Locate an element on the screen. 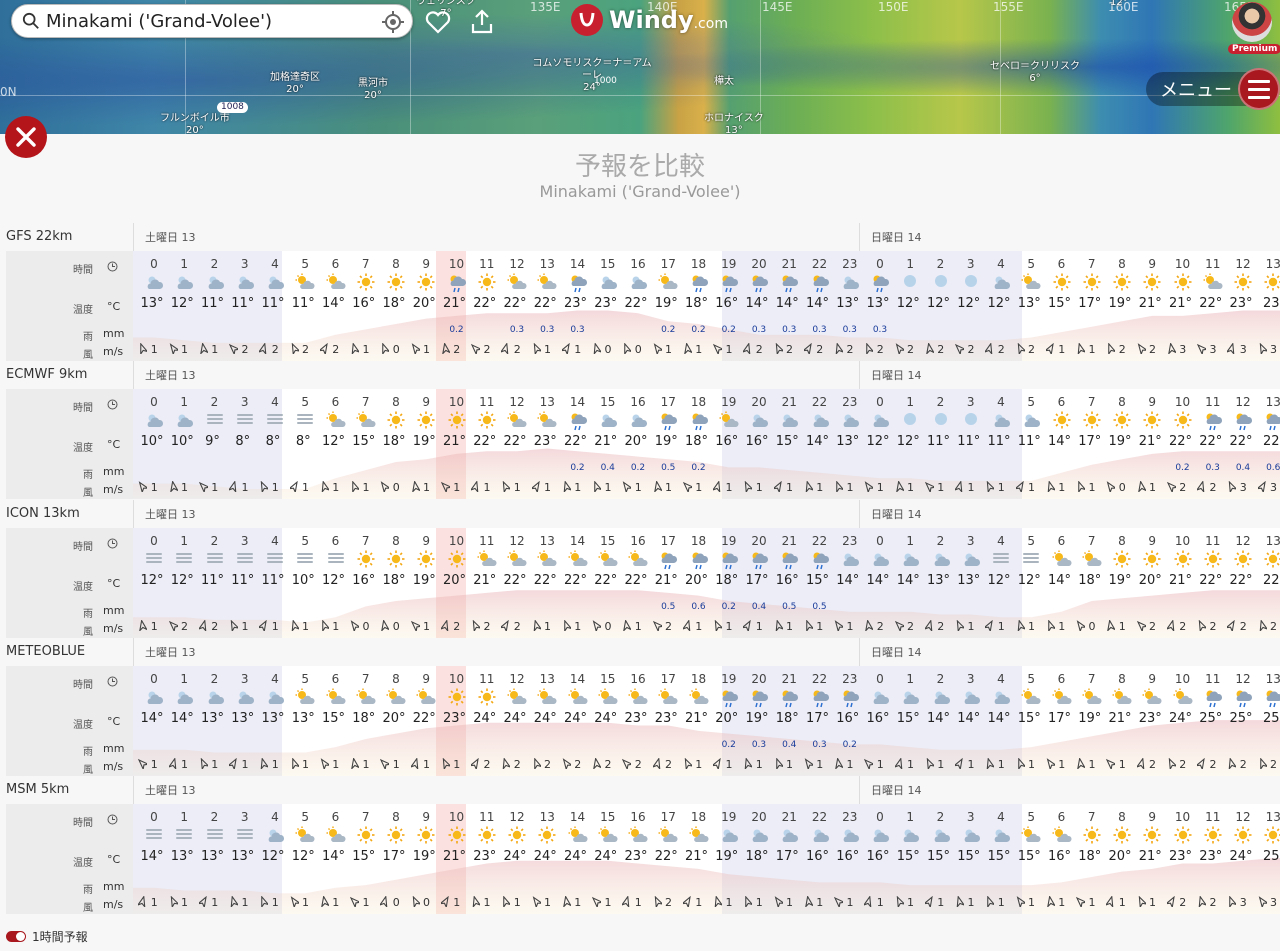 The height and width of the screenshot is (951, 1280). search-box: Minakami ('Grand-Volee') is located at coordinates (212, 21).